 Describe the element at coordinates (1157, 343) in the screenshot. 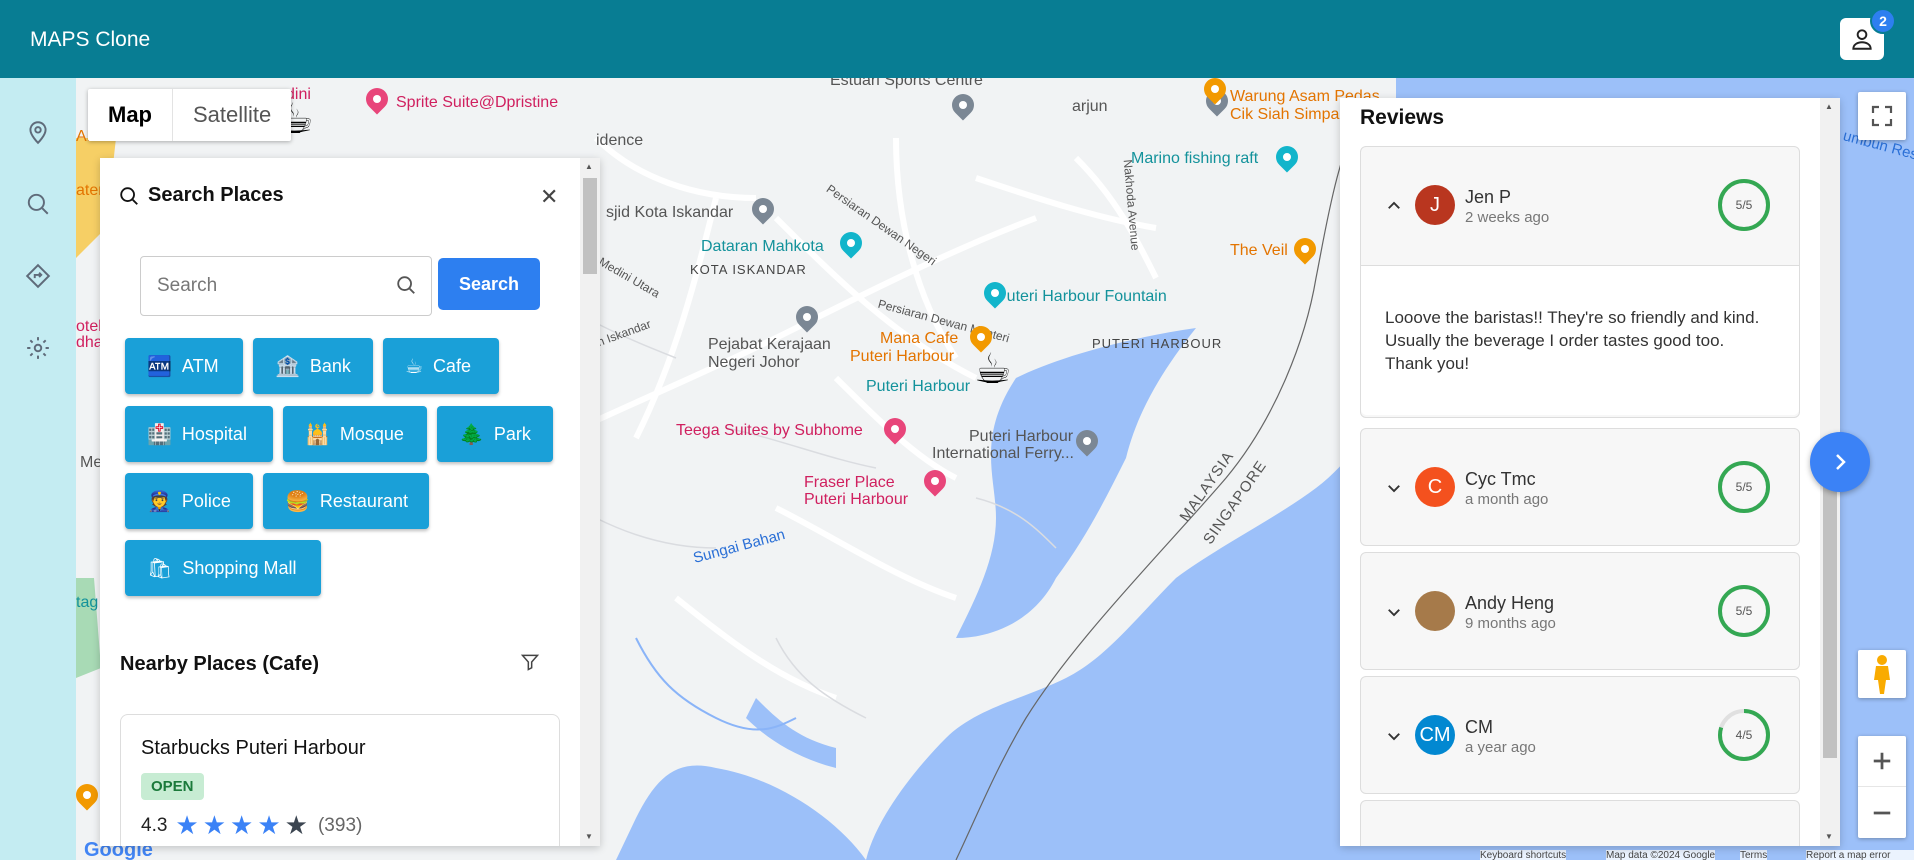

I see `map-label: PUTERI HARBOUR` at that location.